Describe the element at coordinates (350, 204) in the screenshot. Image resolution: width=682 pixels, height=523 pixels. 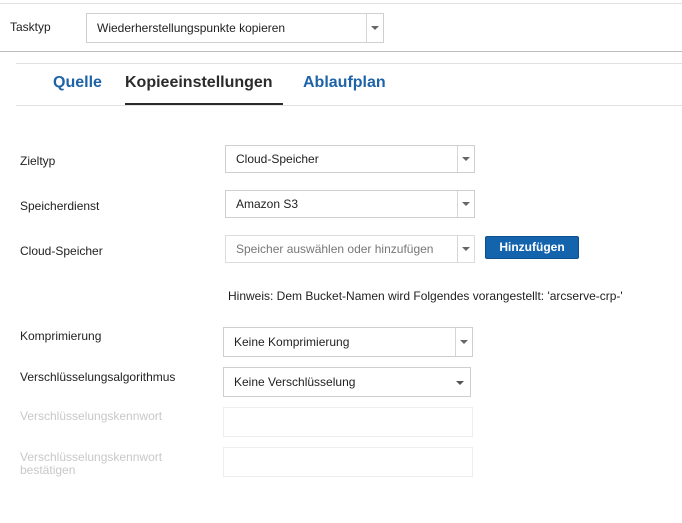
I see `speicherdienst-select: Amazon S3` at that location.